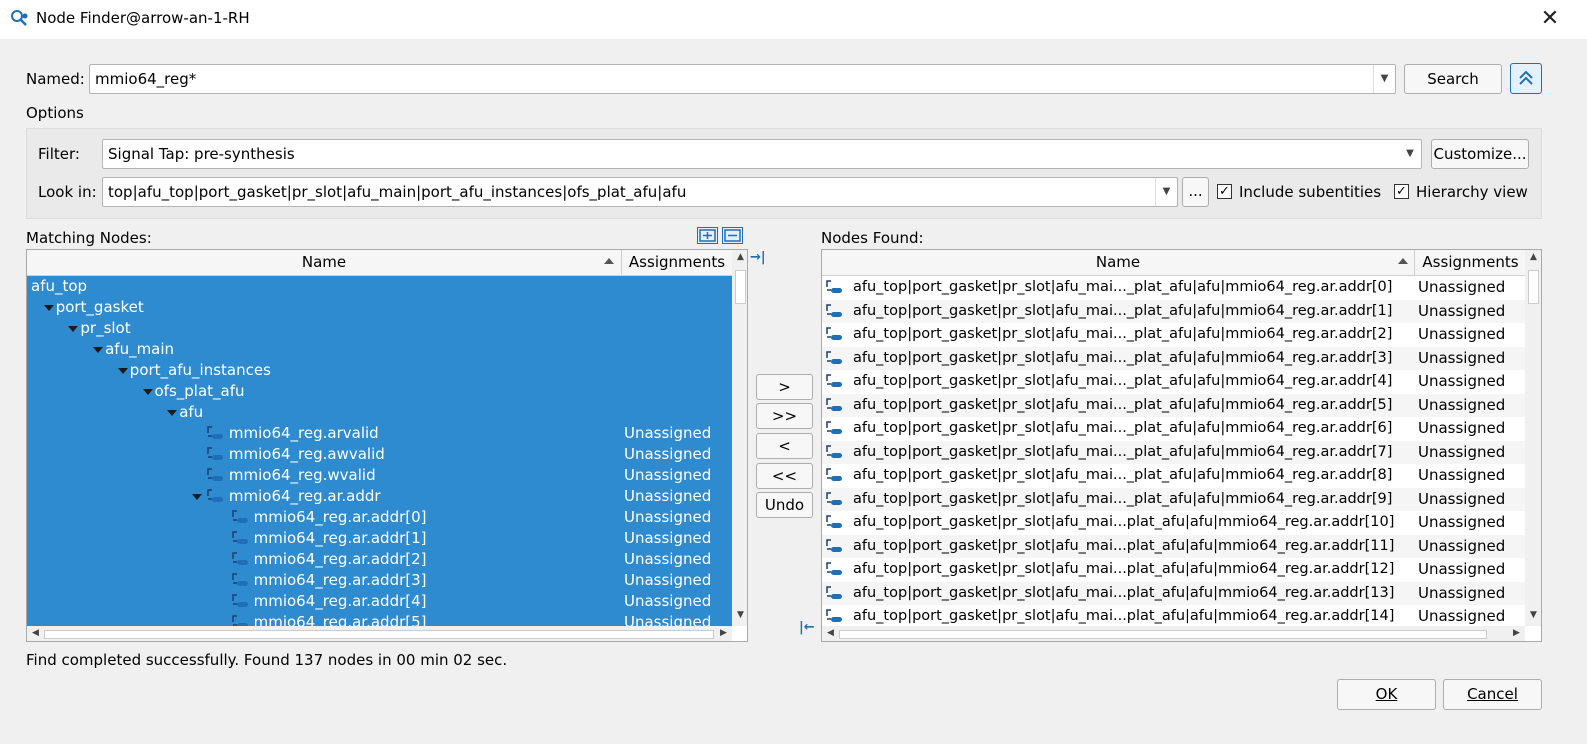  What do you see at coordinates (1526, 78) in the screenshot?
I see `collapse-options-button` at bounding box center [1526, 78].